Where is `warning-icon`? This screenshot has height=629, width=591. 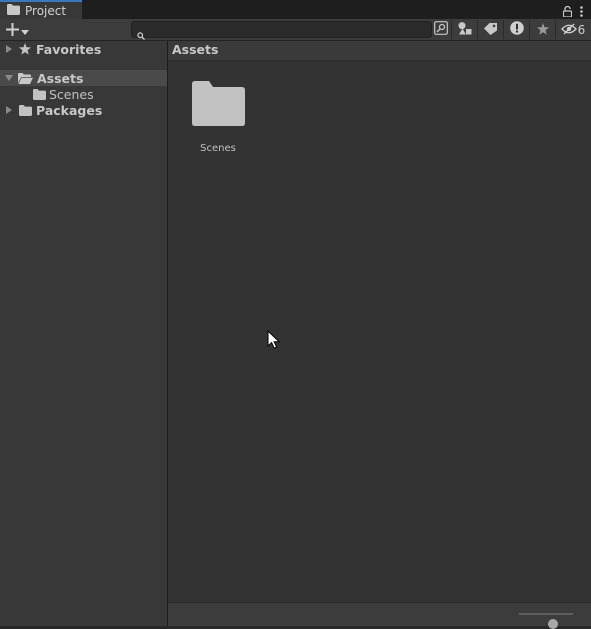
warning-icon is located at coordinates (516, 29).